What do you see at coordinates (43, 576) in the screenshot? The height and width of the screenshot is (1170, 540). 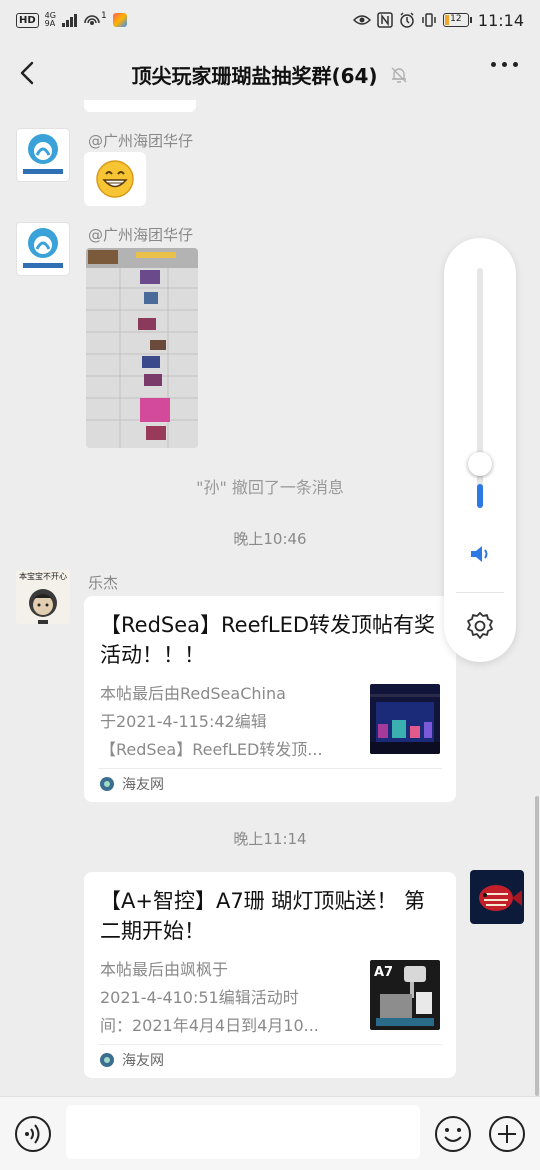 I see `svg-text: 本宝宝不开心` at bounding box center [43, 576].